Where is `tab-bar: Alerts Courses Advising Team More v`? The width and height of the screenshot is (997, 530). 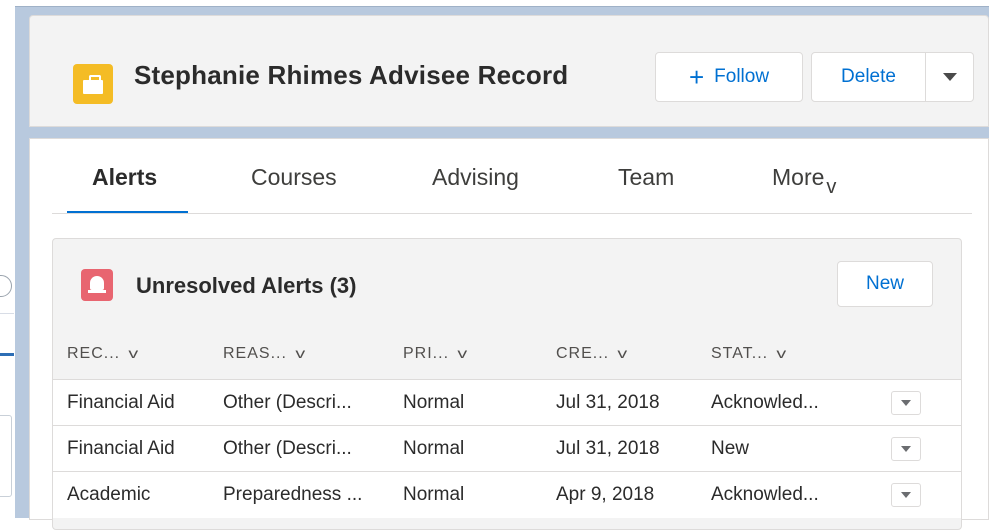 tab-bar: Alerts Courses Advising Team More v is located at coordinates (512, 177).